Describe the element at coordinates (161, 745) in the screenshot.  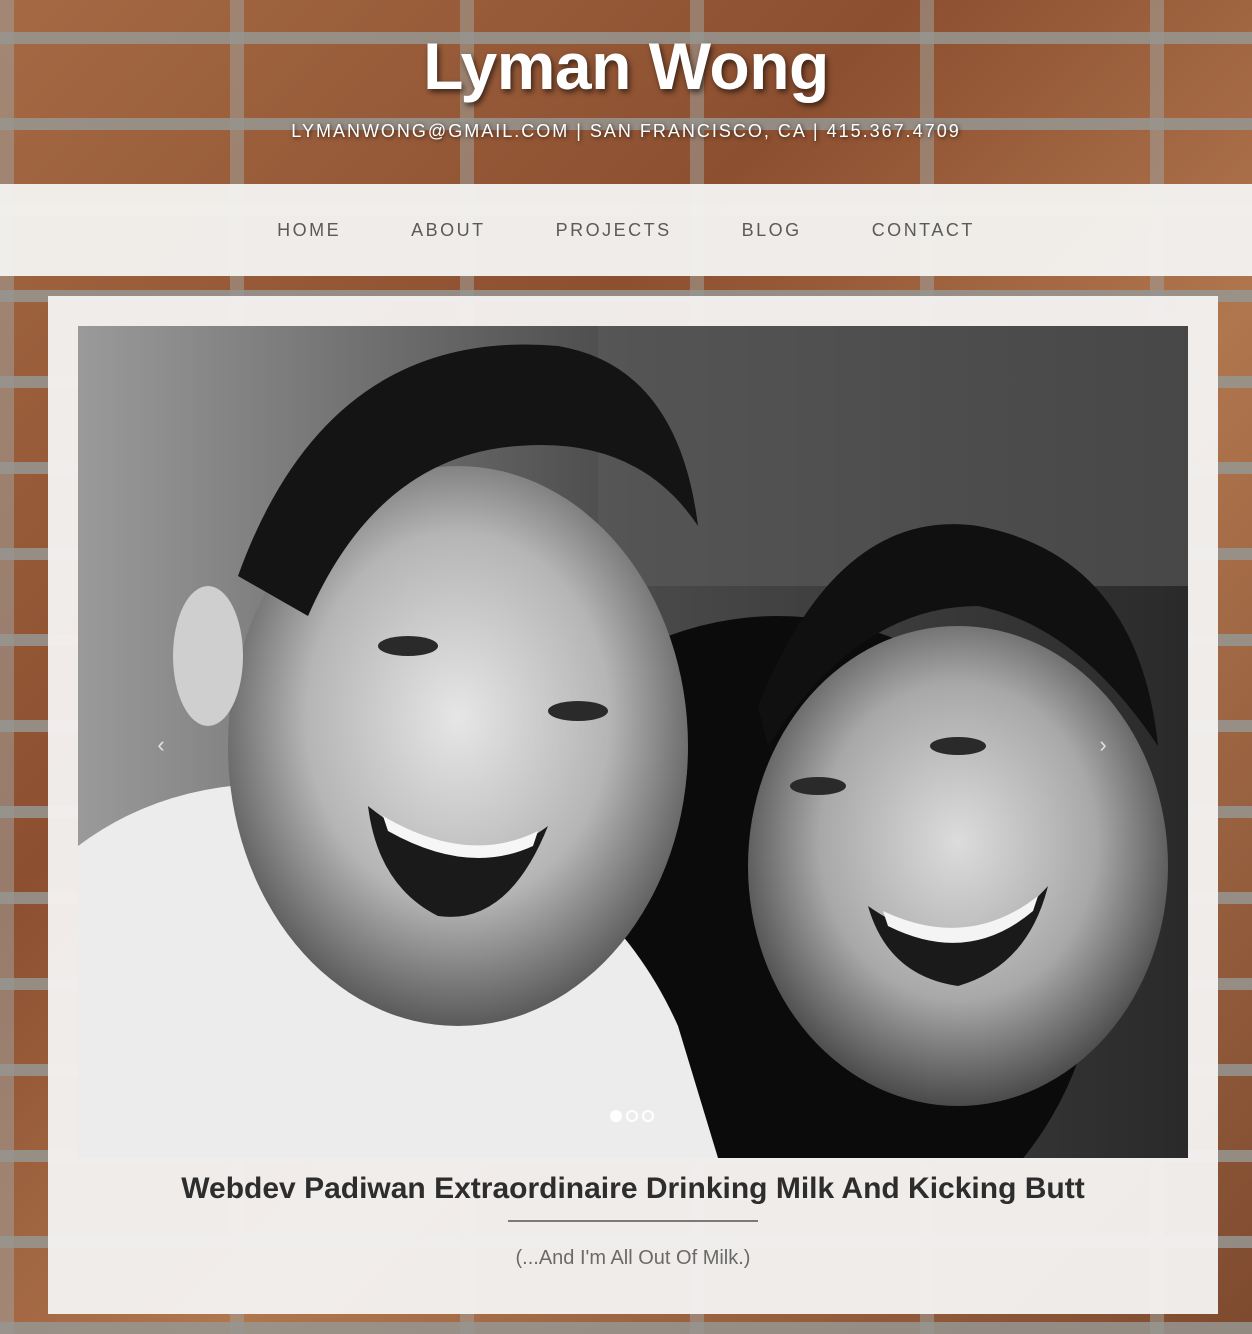
I see `carousel-prev-arrow-icon: ‹` at that location.